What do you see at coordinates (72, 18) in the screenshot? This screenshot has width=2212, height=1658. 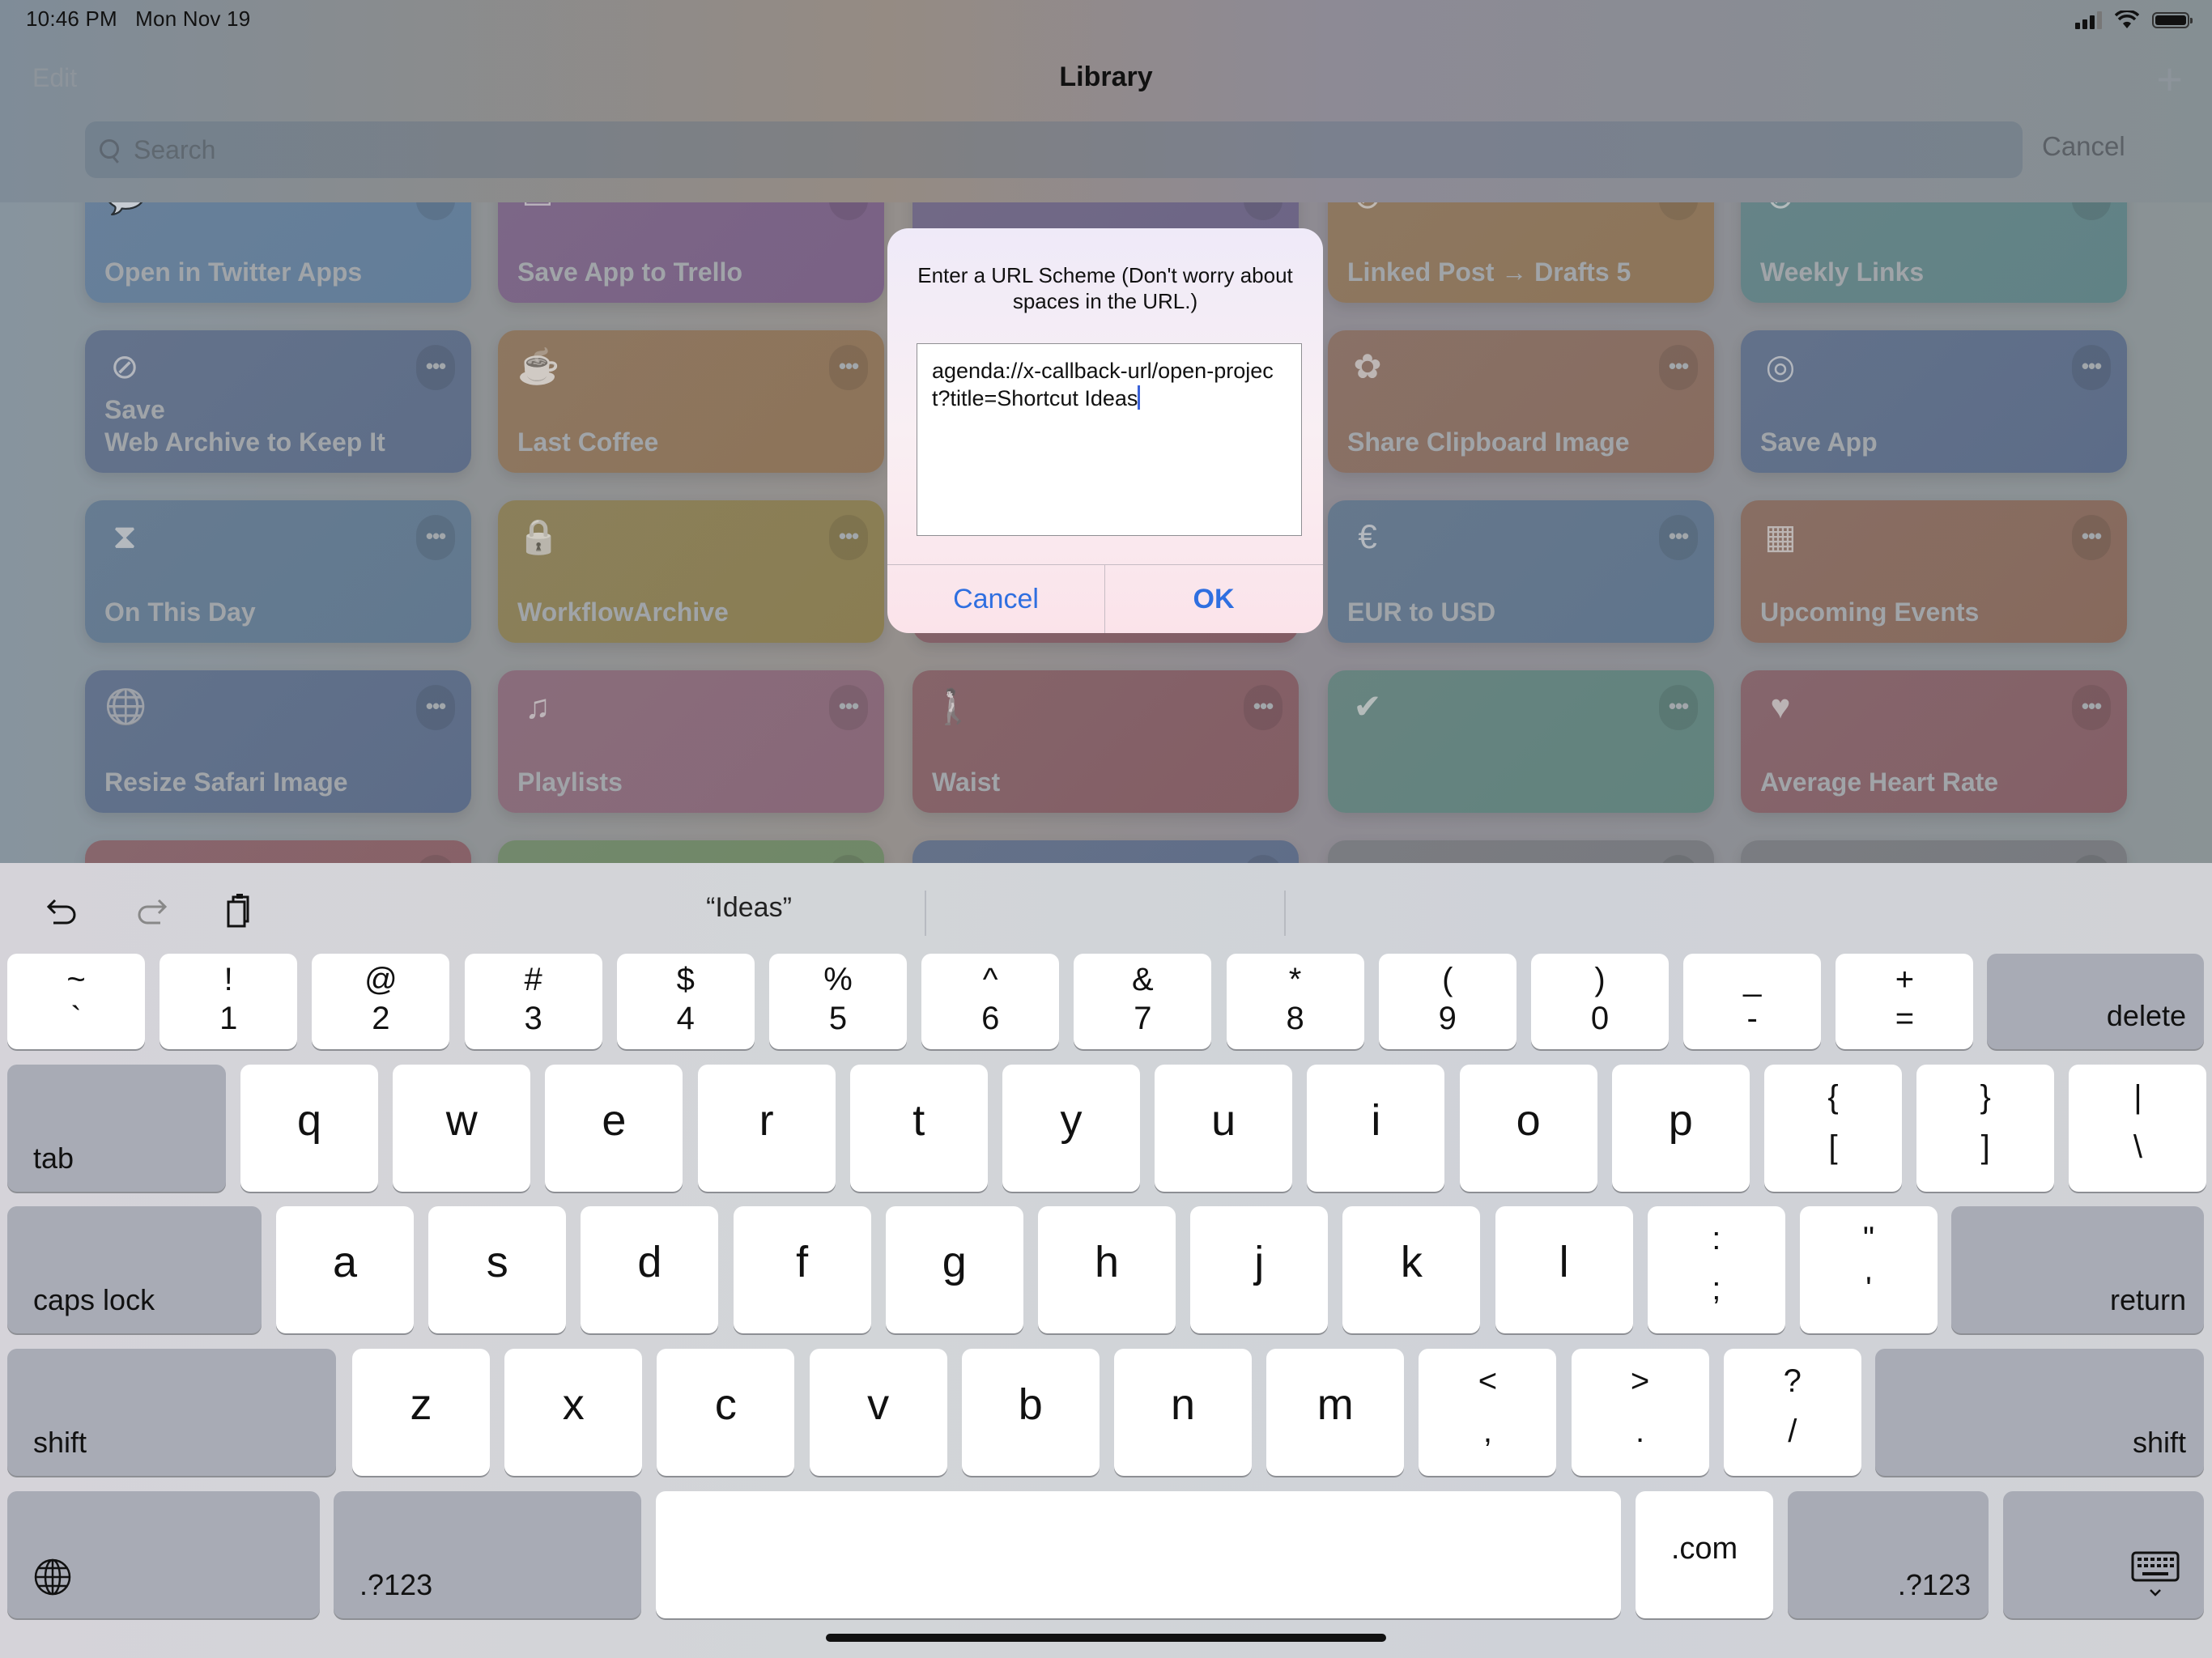 I see `time-text: 10:46 PM` at bounding box center [72, 18].